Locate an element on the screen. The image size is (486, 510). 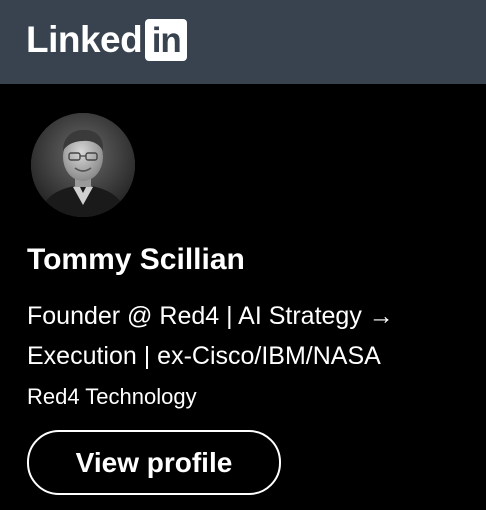
profile-company: Red4 Technology is located at coordinates (112, 396).